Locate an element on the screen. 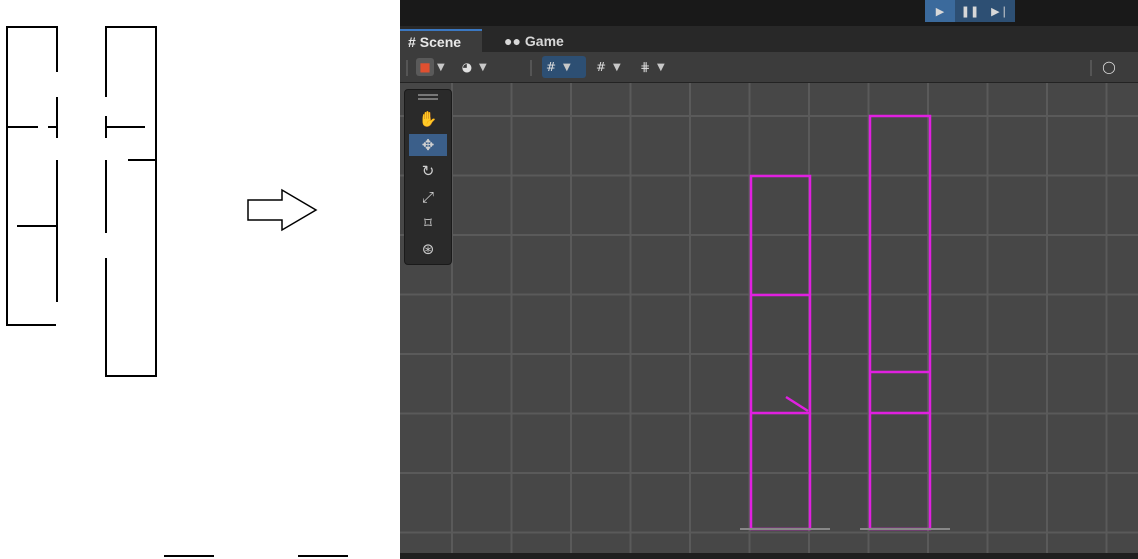 Image resolution: width=1138 pixels, height=559 pixels. grid-toggle-dropdown: # ▼ is located at coordinates (564, 67).